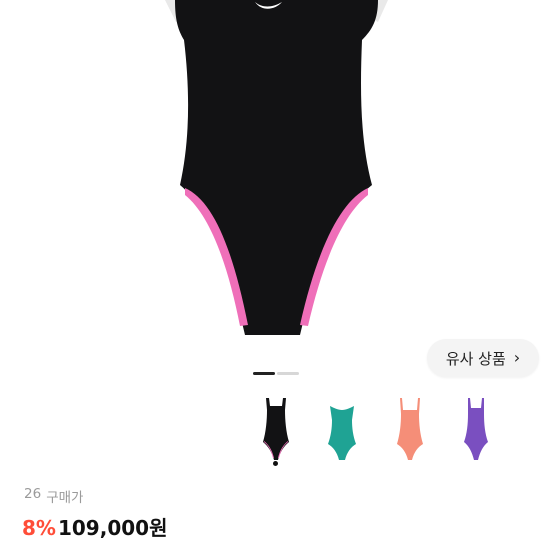 The width and height of the screenshot is (552, 552). I want to click on selected-thumbnail-dot, so click(275, 463).